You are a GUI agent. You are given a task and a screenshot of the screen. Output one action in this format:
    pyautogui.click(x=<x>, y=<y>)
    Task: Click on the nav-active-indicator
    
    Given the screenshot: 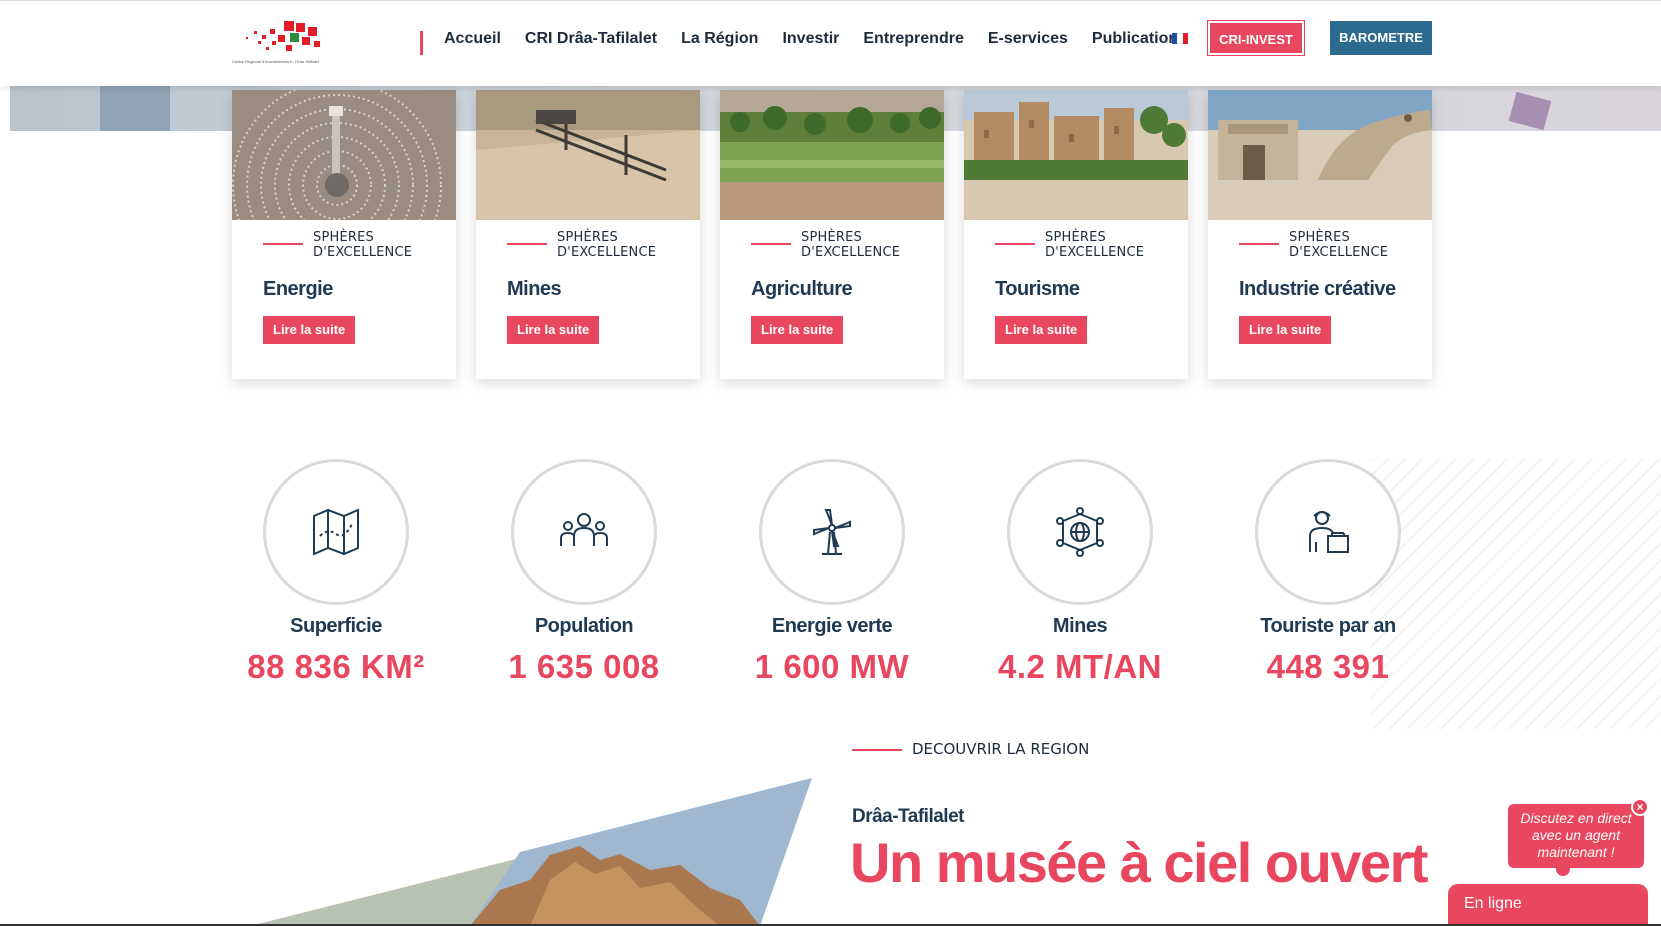 What is the action you would take?
    pyautogui.click(x=421, y=43)
    